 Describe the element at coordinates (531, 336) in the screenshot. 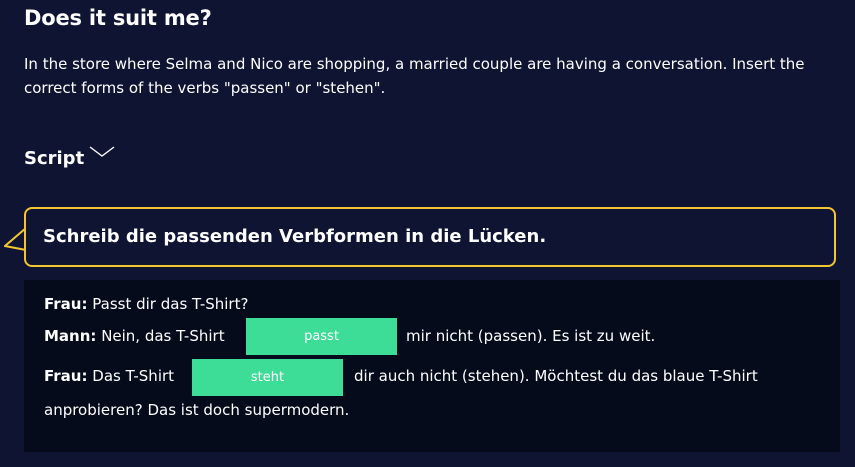

I see `dialogue-text: mir nicht (passen). Es ist zu weit.` at that location.